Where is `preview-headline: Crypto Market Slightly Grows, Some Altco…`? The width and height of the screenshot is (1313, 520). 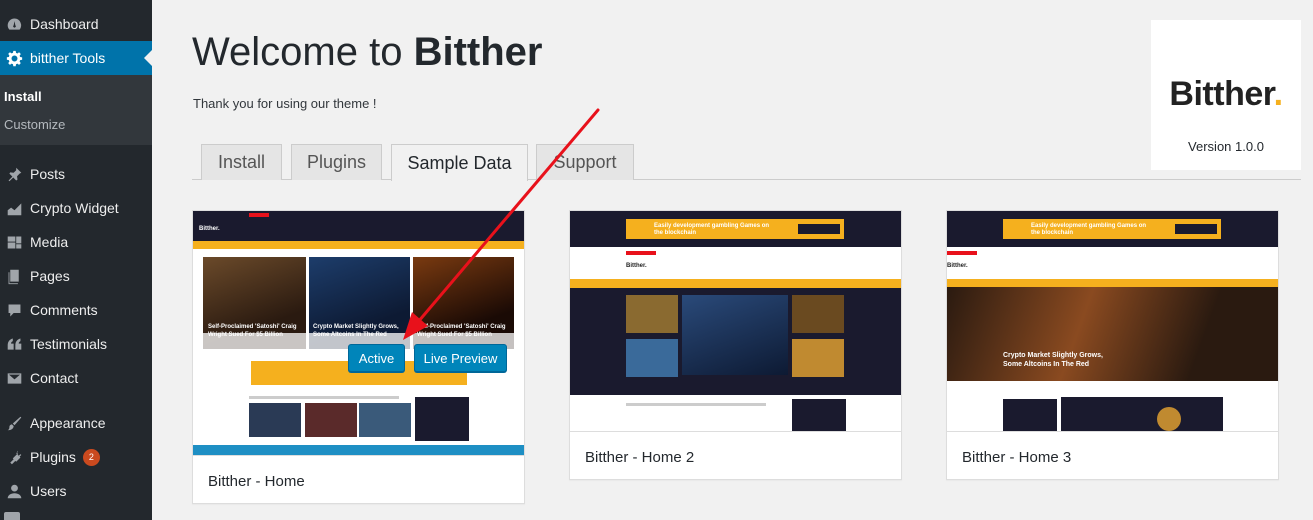 preview-headline: Crypto Market Slightly Grows, Some Altco… is located at coordinates (1053, 360).